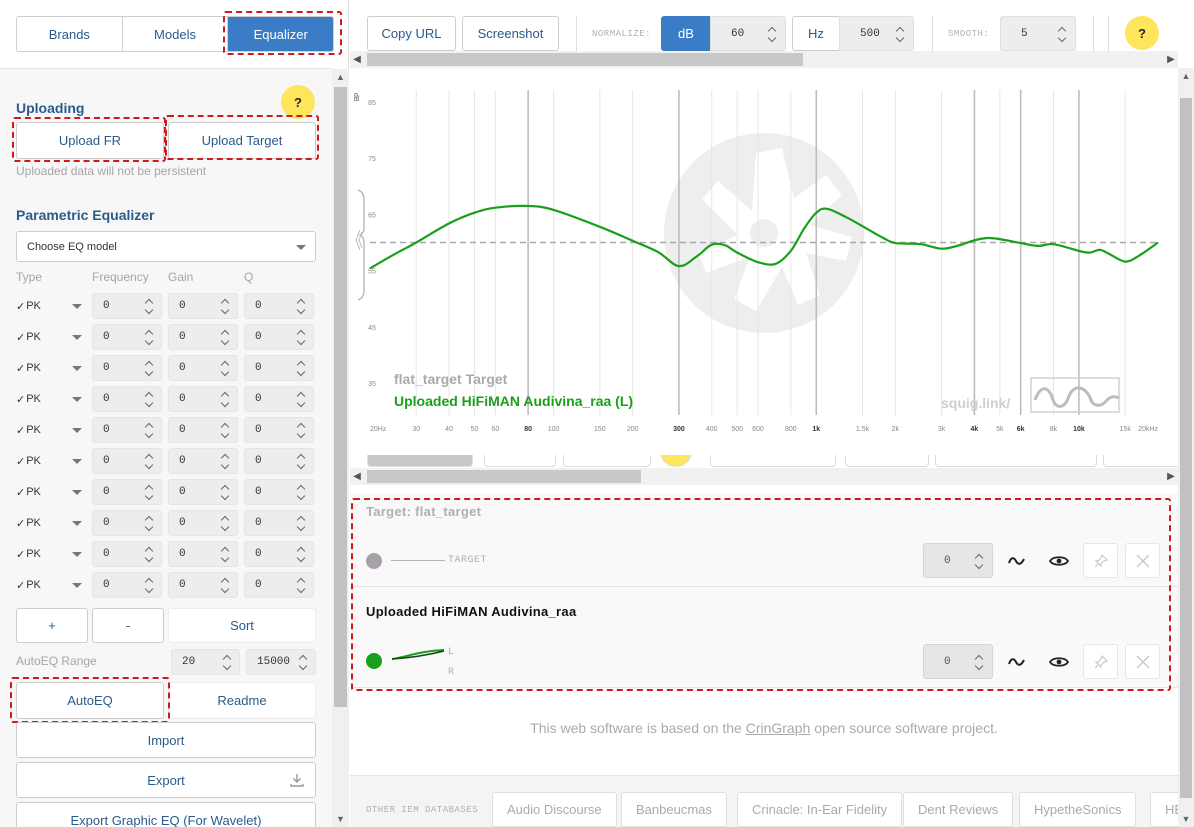  Describe the element at coordinates (90, 700) in the screenshot. I see `autoeq-button: AutoEQ` at that location.